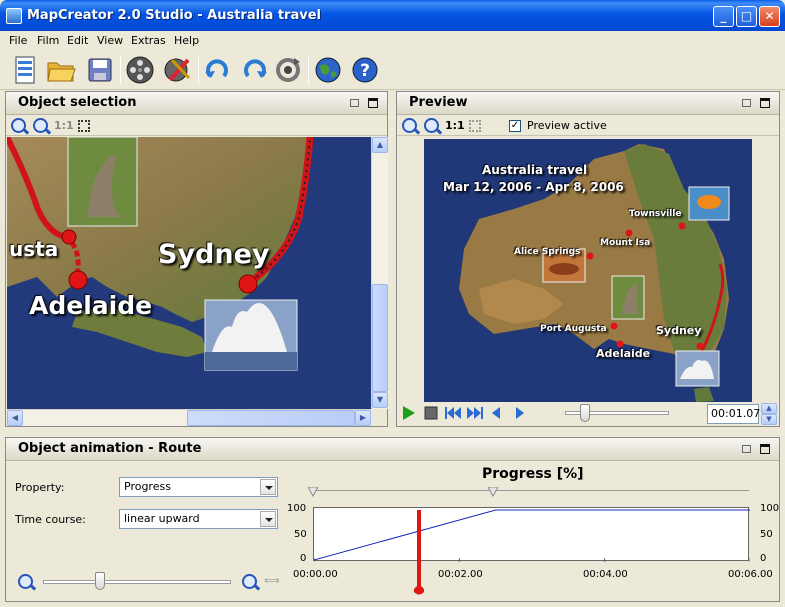  Describe the element at coordinates (769, 16) in the screenshot. I see `close-button: ✕` at that location.